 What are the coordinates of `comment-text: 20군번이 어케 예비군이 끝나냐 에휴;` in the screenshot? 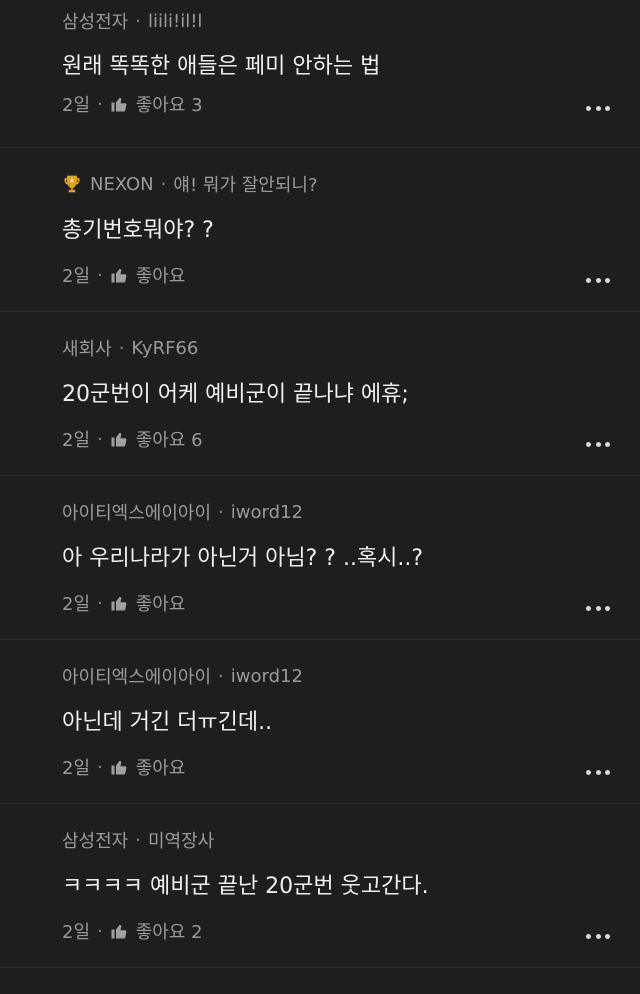 It's located at (235, 394).